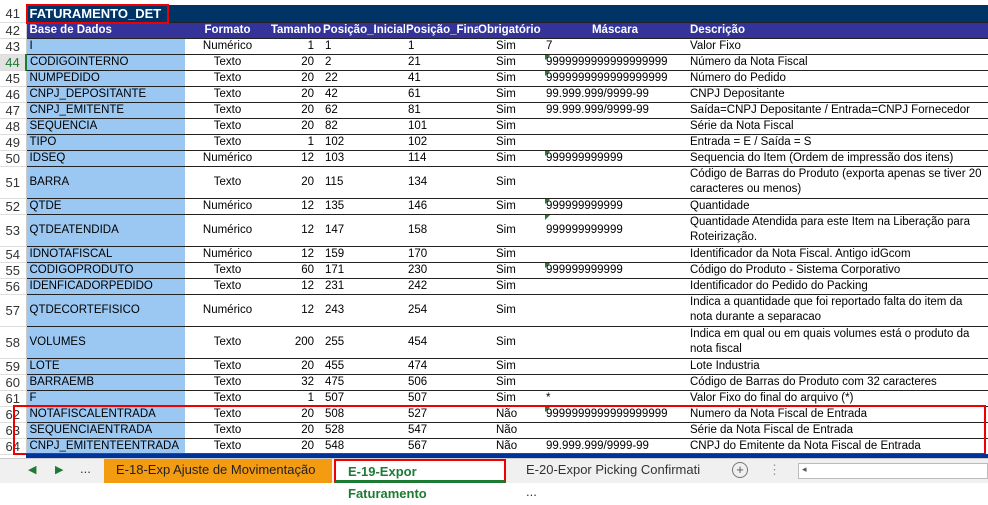 The image size is (988, 505). I want to click on row-header: 60, so click(13, 382).